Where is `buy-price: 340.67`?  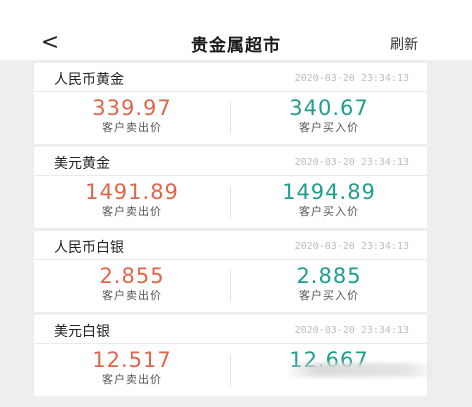
buy-price: 340.67 is located at coordinates (329, 108).